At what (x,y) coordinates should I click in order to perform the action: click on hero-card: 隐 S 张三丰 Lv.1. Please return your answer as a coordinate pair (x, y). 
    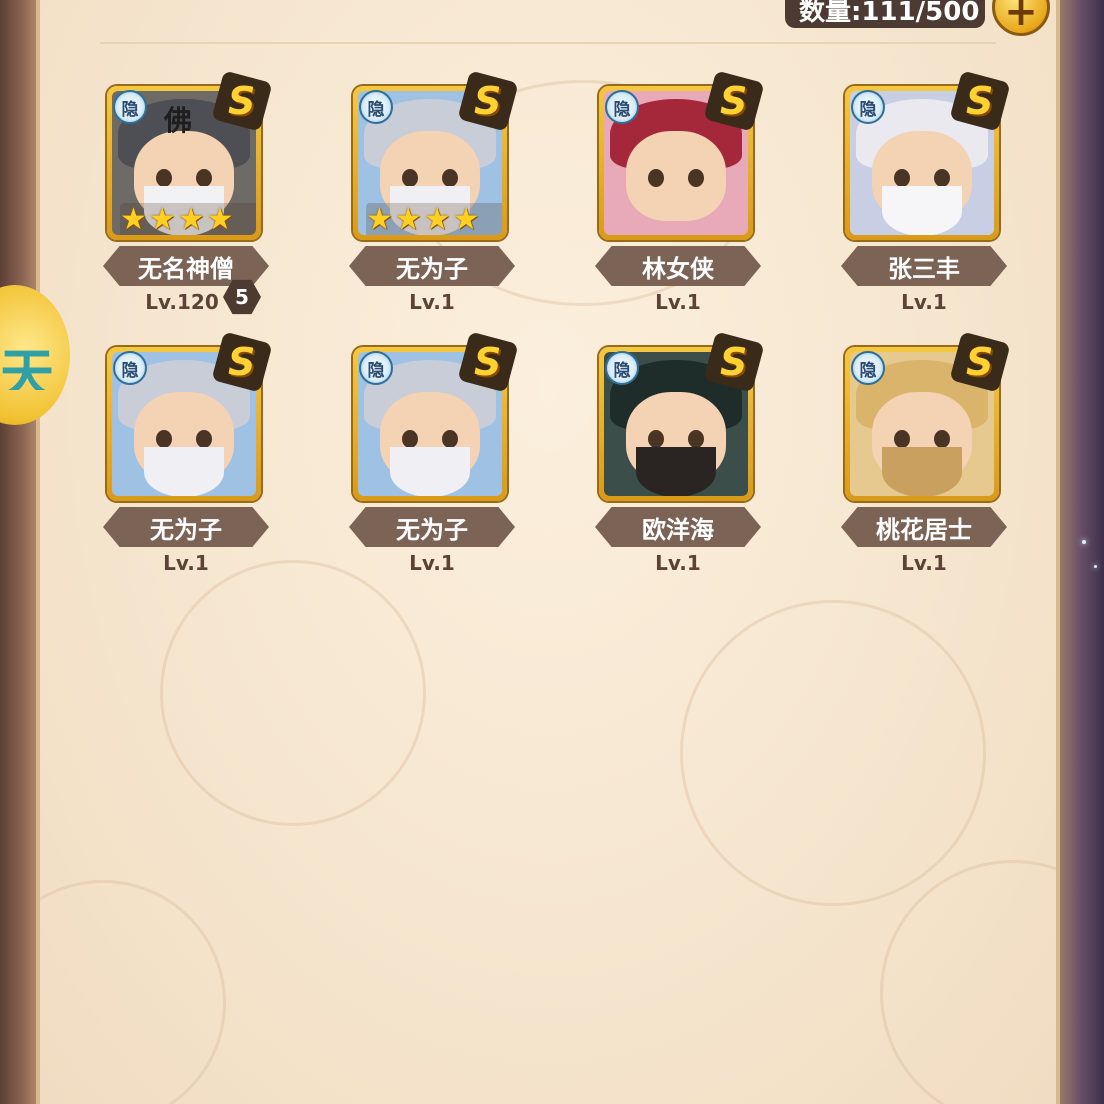
    Looking at the image, I should click on (926, 198).